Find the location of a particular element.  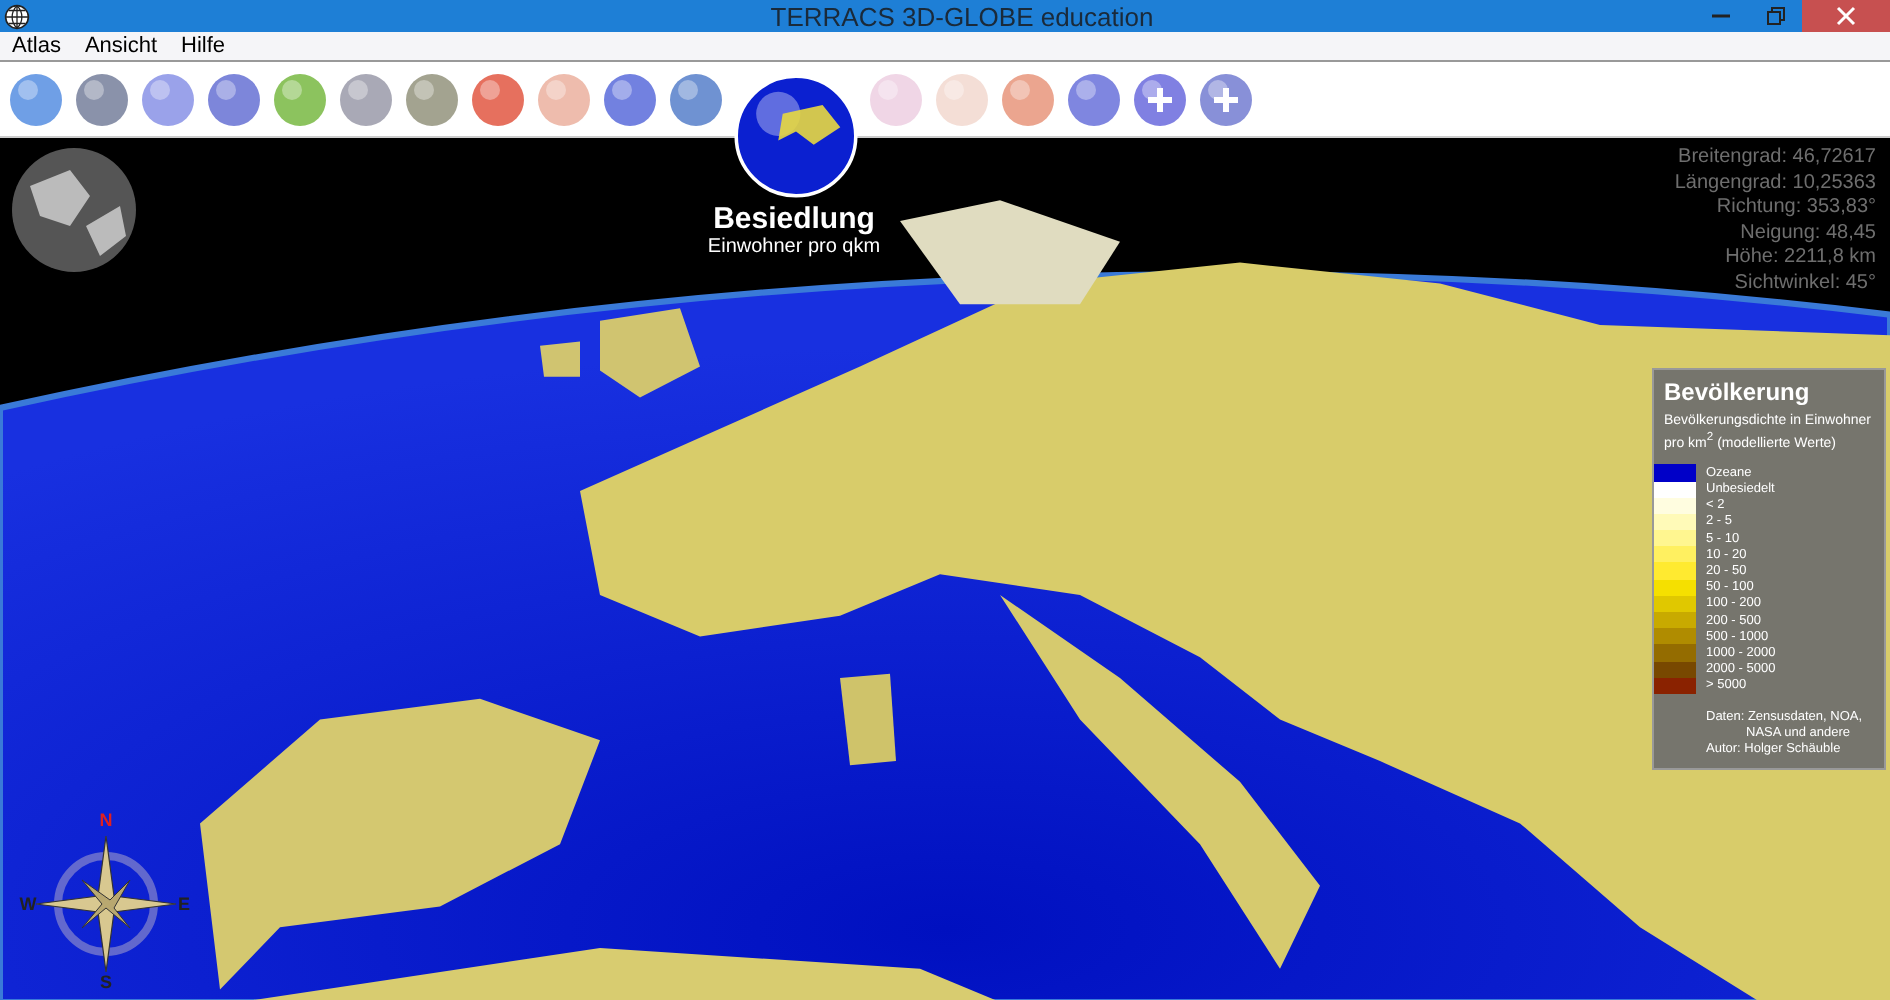

position-readout: Sichtwinkel: 45° is located at coordinates (1805, 283).